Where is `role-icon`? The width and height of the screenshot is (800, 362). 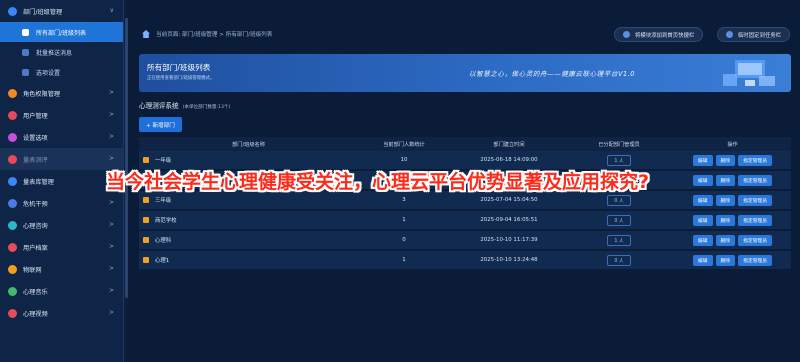
role-icon is located at coordinates (12, 93).